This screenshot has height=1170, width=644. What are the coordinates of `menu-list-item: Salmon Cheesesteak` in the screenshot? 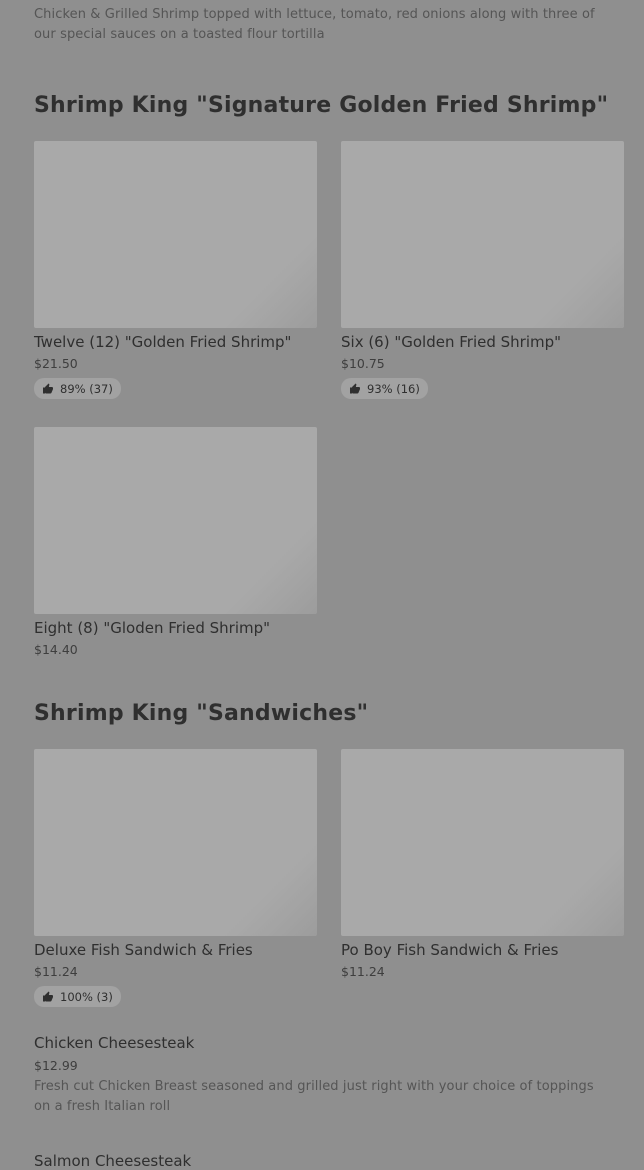 It's located at (324, 1161).